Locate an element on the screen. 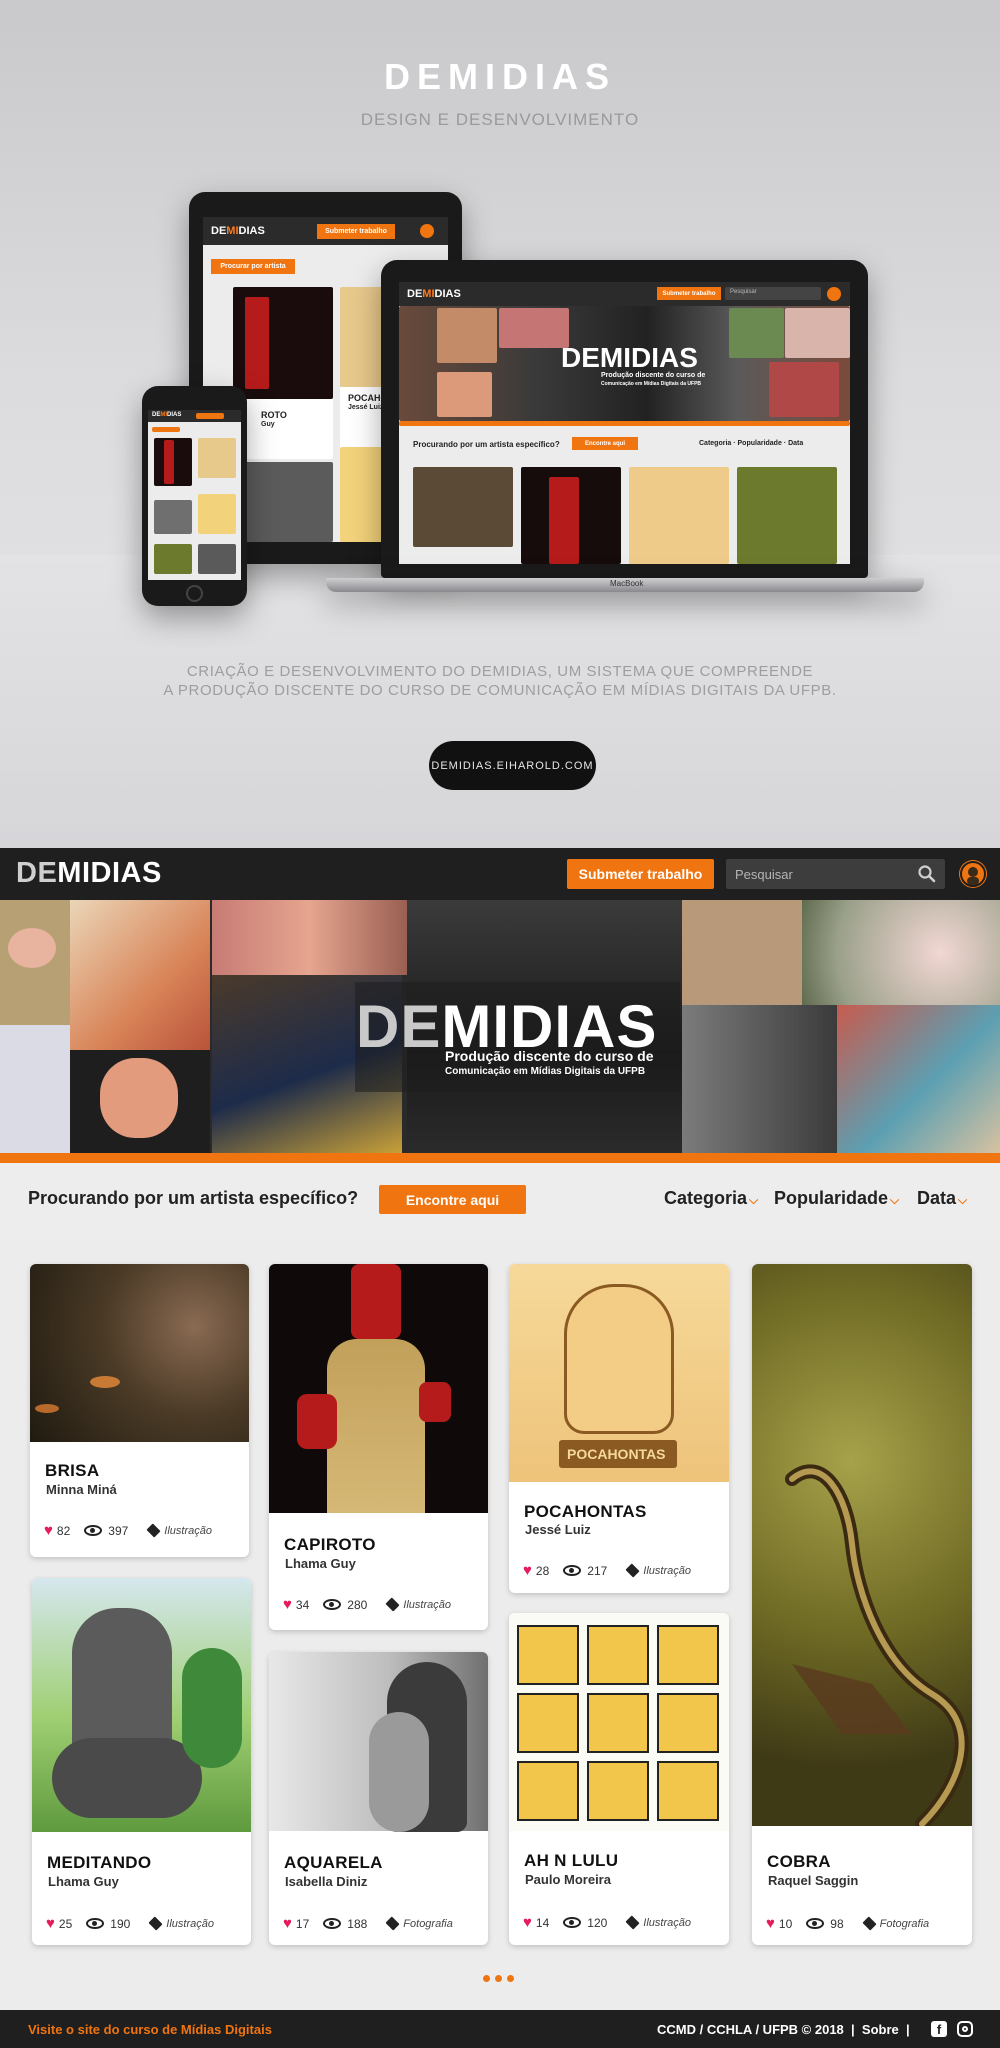 The height and width of the screenshot is (2048, 1000). artwork-author: Jessé Luiz is located at coordinates (558, 1529).